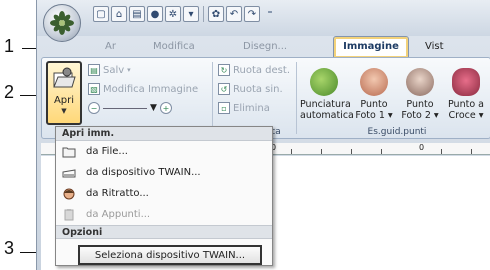 The image size is (490, 270). What do you see at coordinates (371, 47) in the screenshot?
I see `tab-immagine: Immagine` at bounding box center [371, 47].